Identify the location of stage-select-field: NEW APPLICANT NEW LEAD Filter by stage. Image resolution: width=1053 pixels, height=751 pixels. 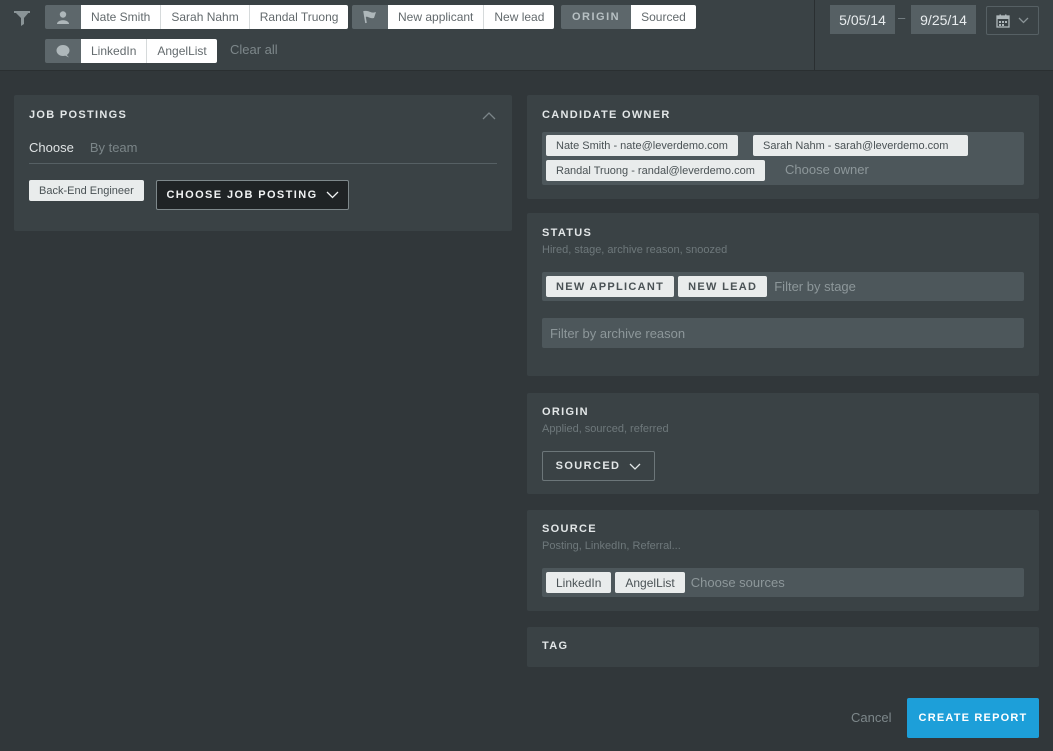
(783, 286).